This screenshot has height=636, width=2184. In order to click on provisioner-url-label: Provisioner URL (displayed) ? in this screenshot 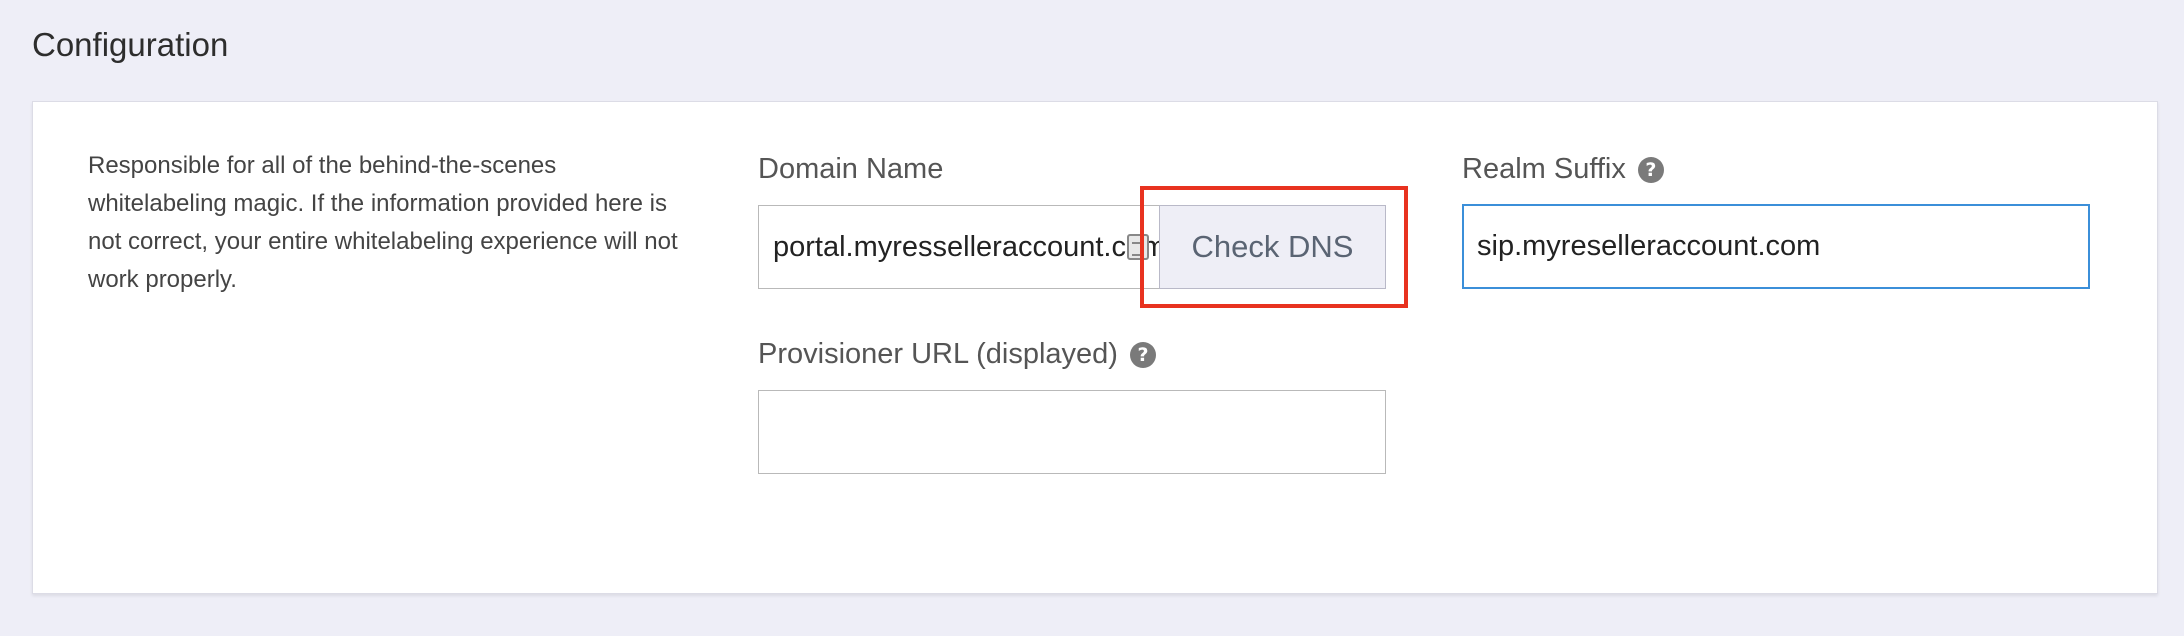, I will do `click(957, 354)`.